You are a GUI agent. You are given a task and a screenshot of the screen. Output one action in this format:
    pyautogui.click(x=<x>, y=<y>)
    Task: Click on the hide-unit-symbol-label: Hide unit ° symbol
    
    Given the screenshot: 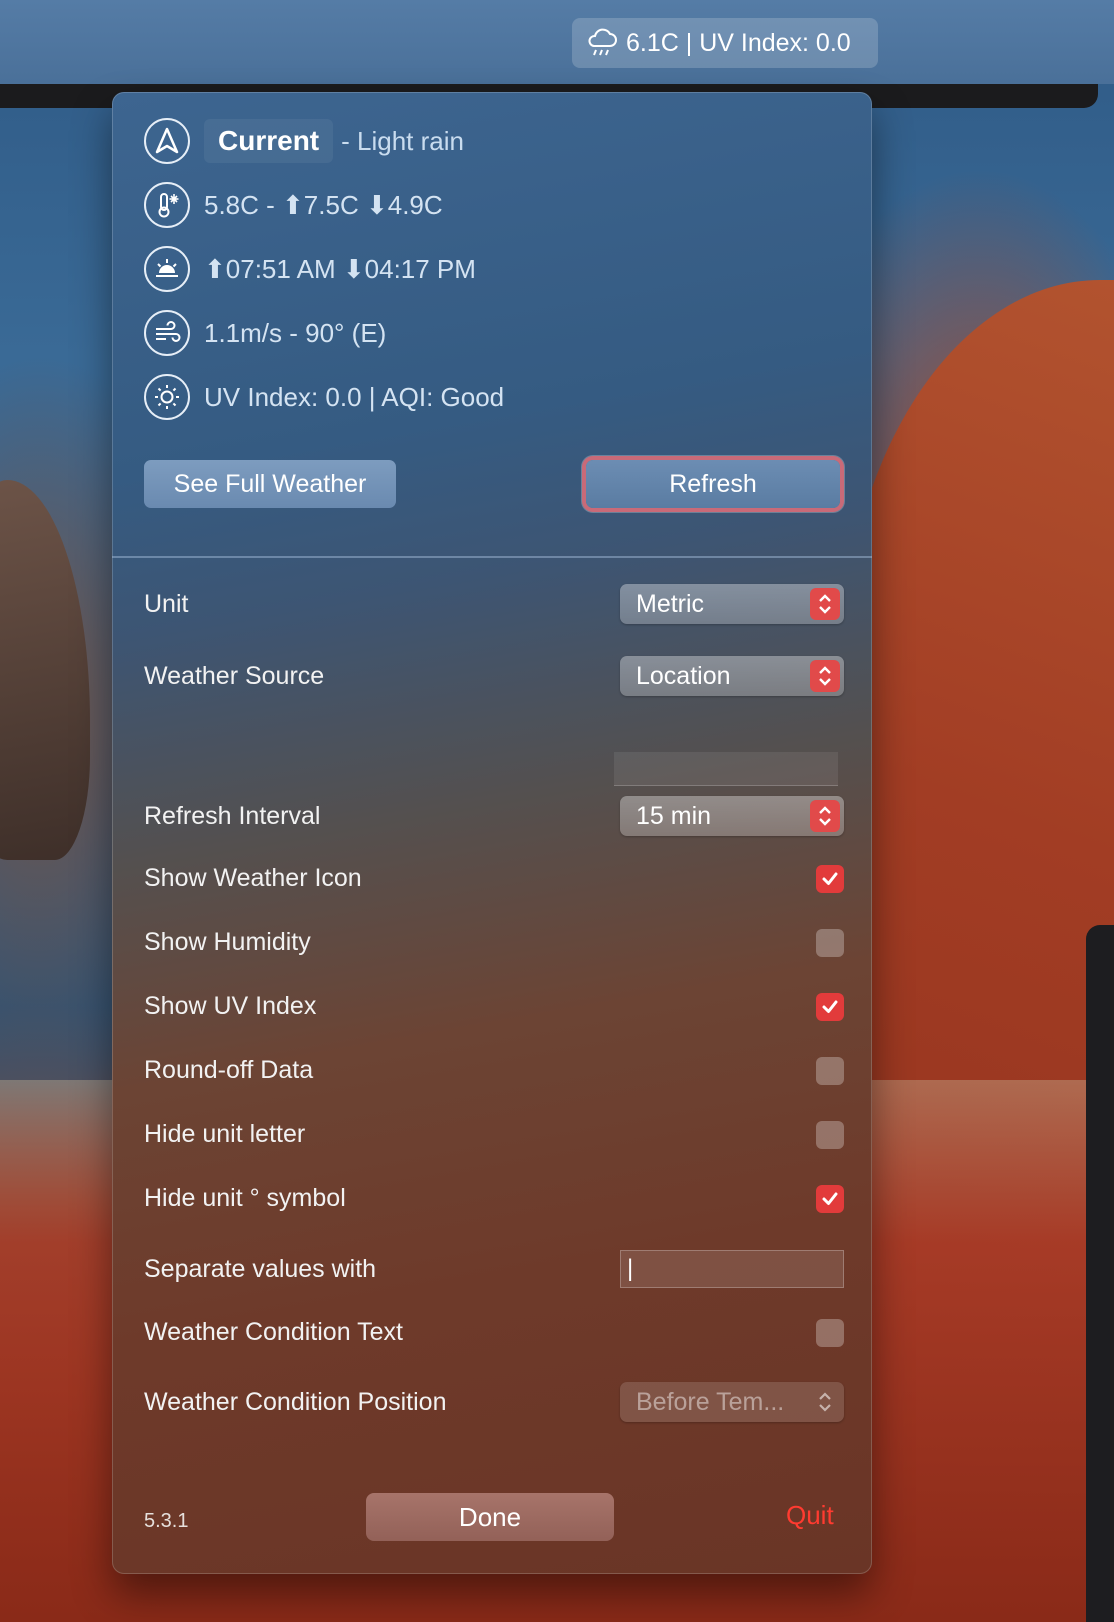 What is the action you would take?
    pyautogui.click(x=245, y=1198)
    